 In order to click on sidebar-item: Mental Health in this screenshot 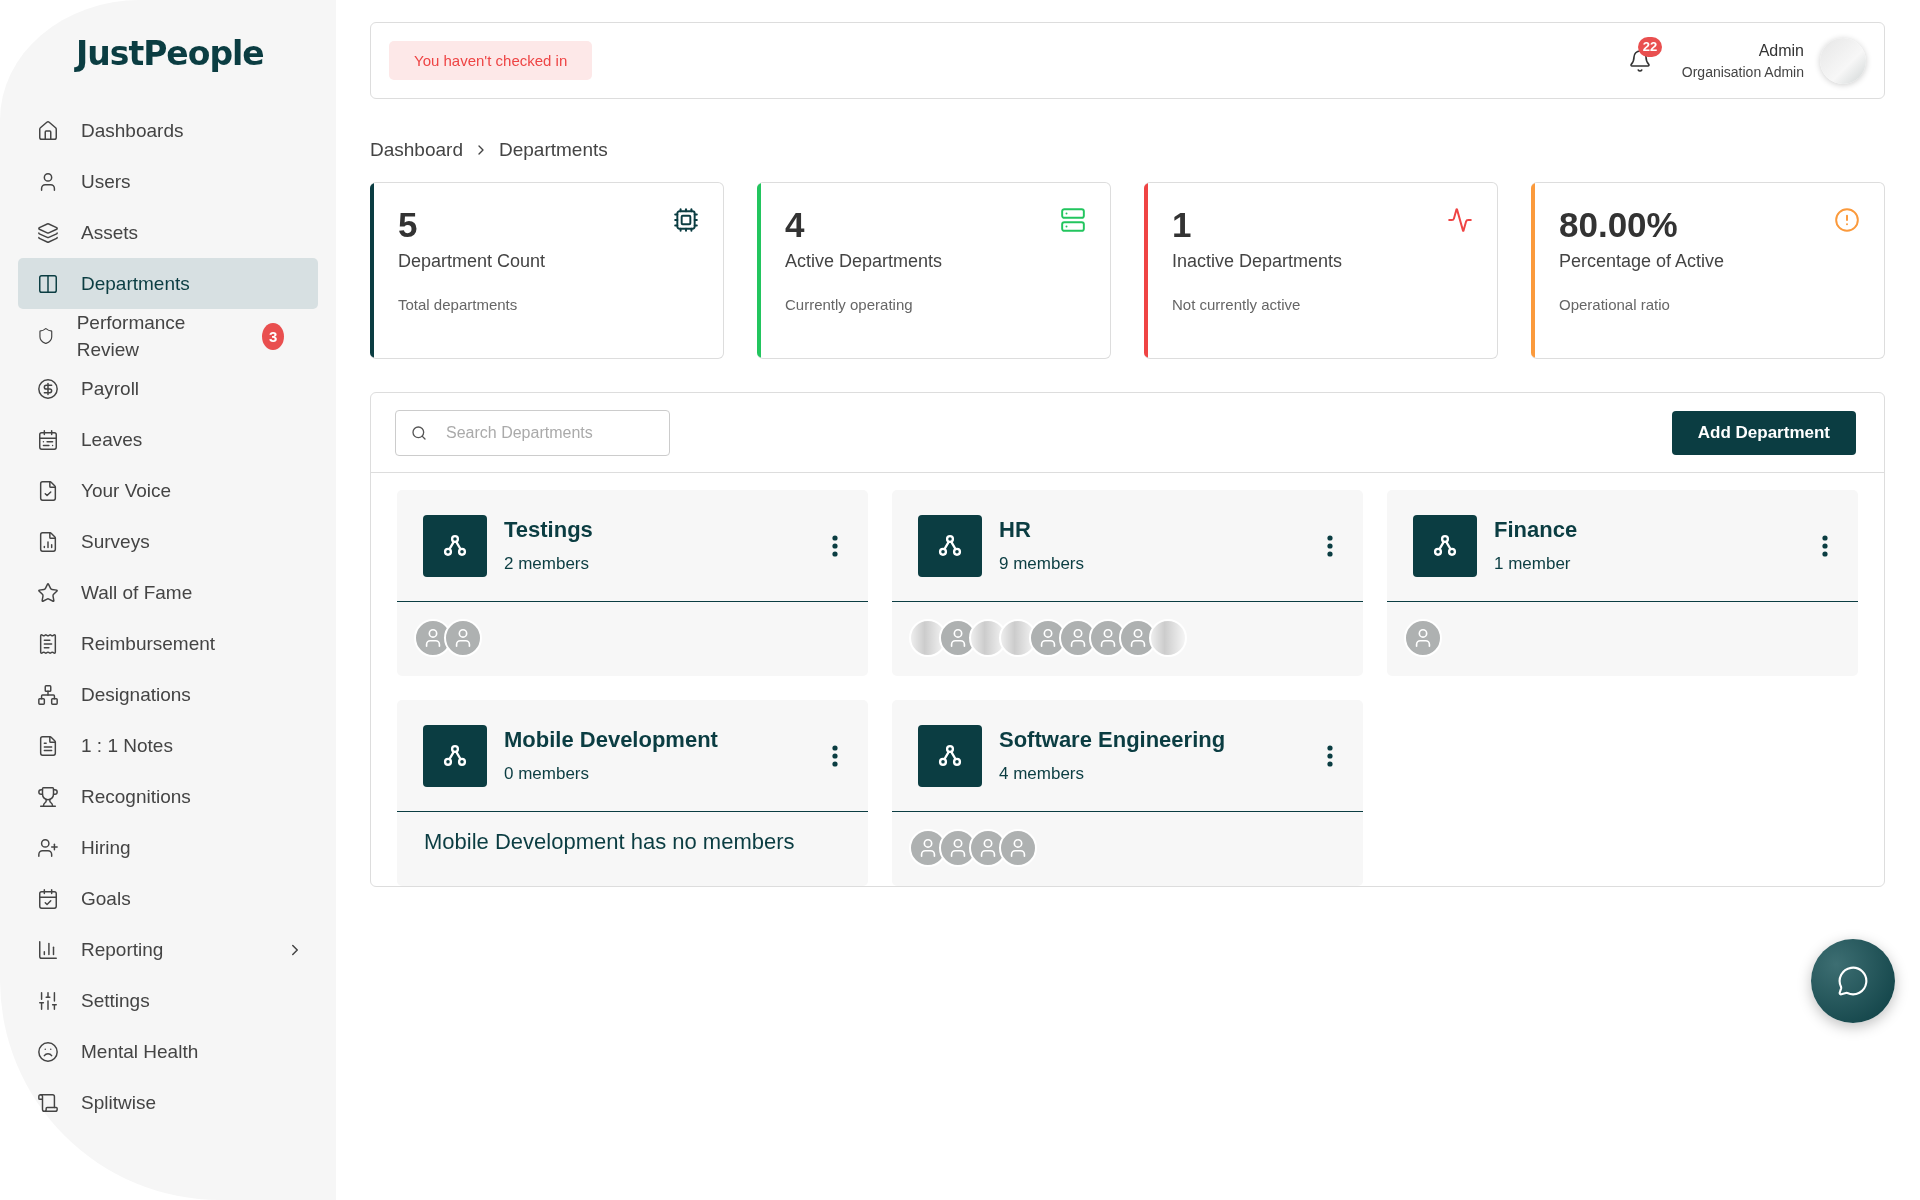, I will do `click(168, 1051)`.